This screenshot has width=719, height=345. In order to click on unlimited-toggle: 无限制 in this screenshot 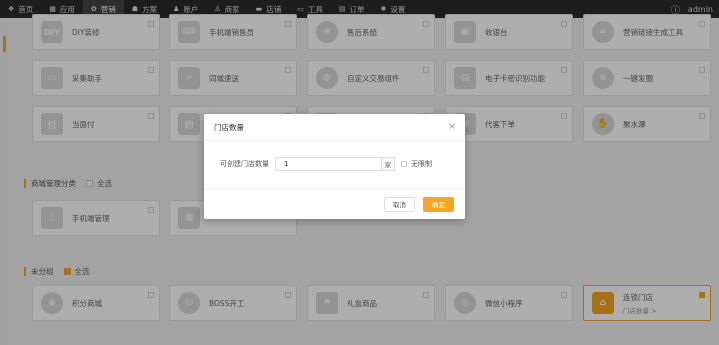, I will do `click(416, 164)`.